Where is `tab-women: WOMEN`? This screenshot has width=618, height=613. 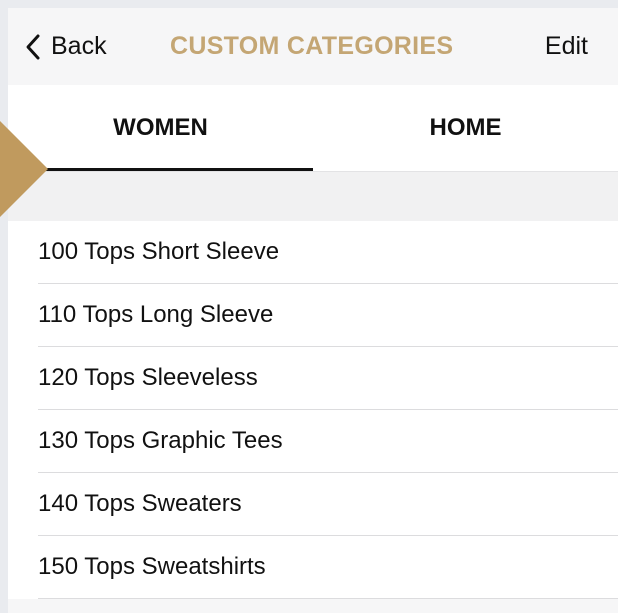 tab-women: WOMEN is located at coordinates (160, 128).